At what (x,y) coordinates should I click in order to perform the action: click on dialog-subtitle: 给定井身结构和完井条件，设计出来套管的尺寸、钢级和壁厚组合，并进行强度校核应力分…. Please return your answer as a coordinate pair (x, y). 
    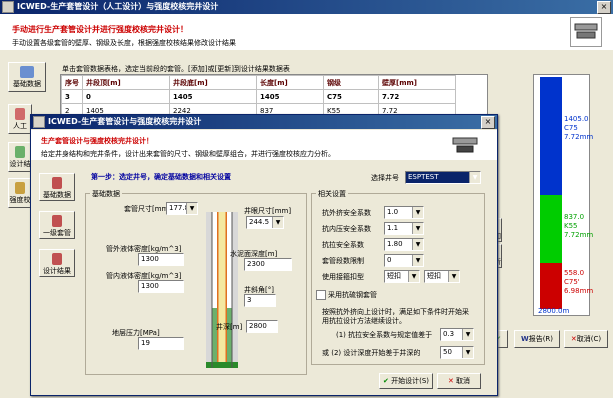
    Looking at the image, I should click on (188, 154).